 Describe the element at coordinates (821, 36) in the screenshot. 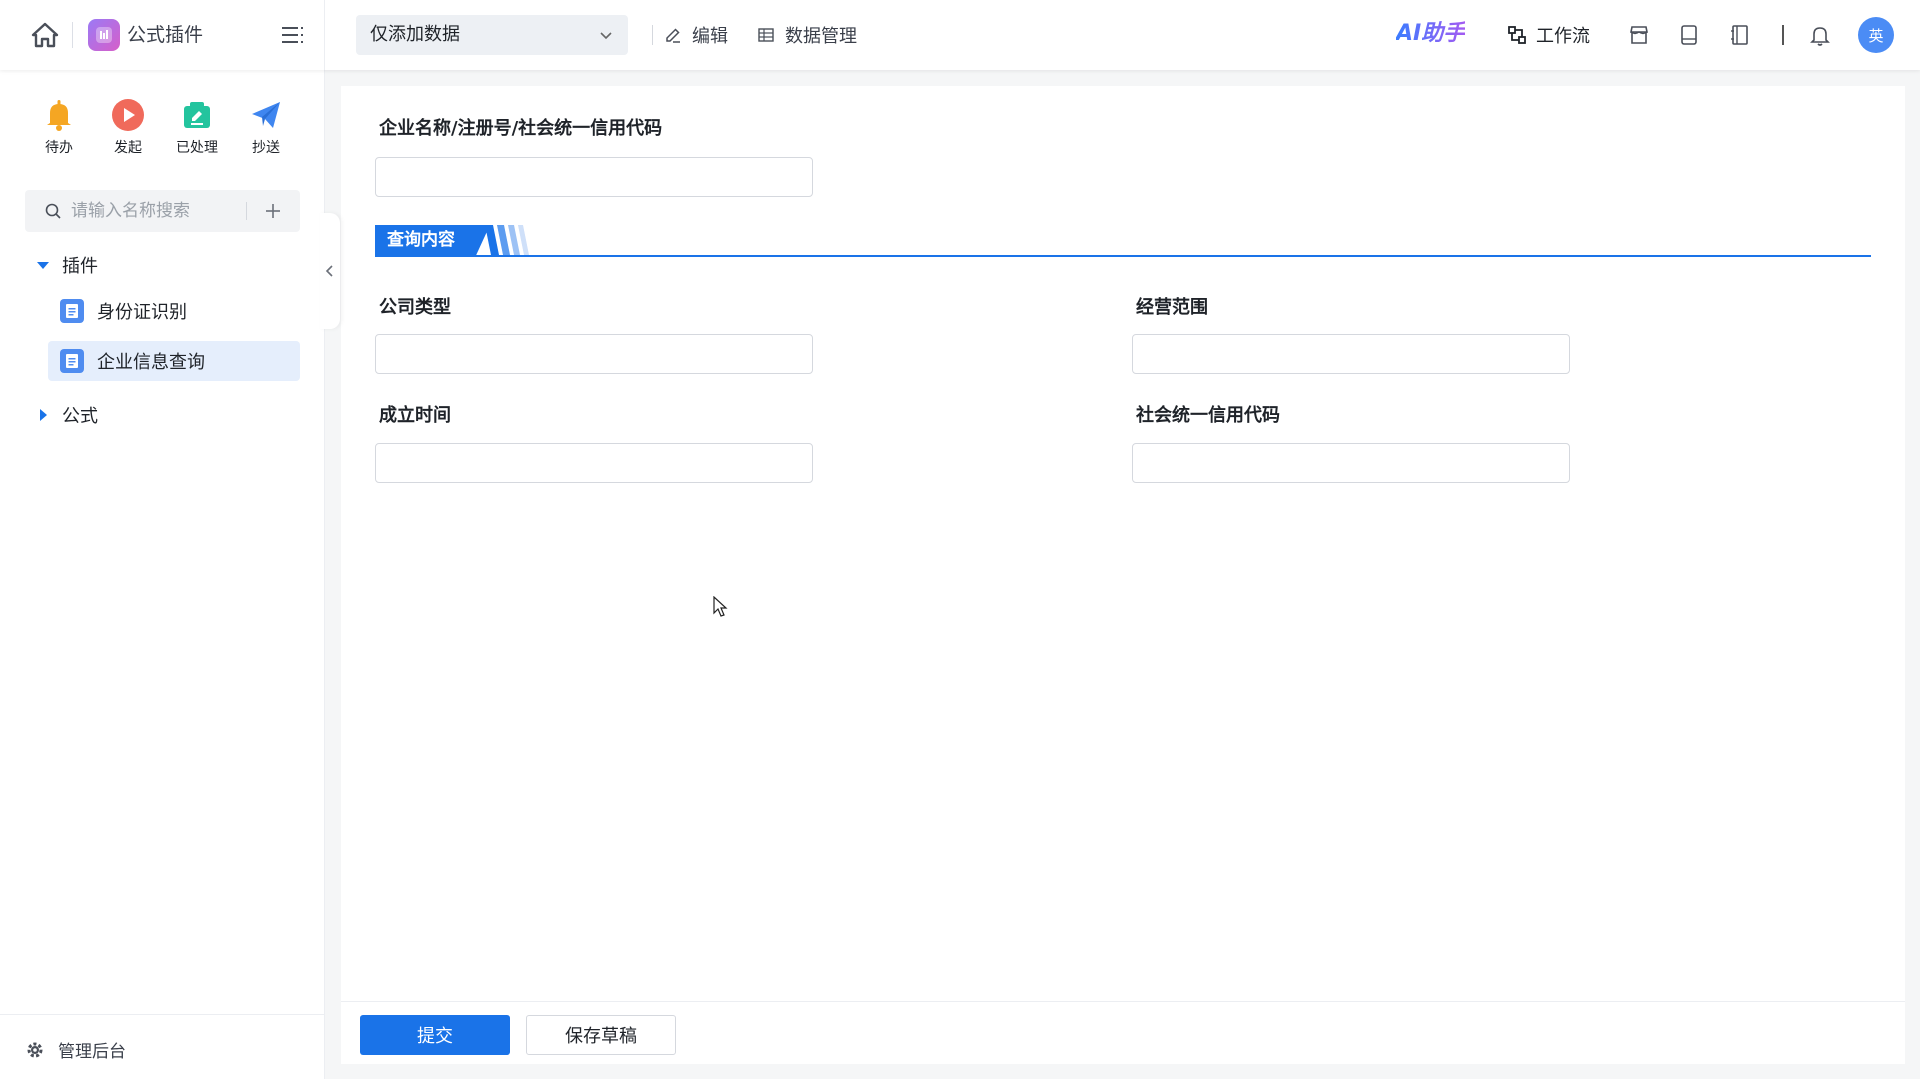

I see `data-manage-label: 数据管理` at that location.